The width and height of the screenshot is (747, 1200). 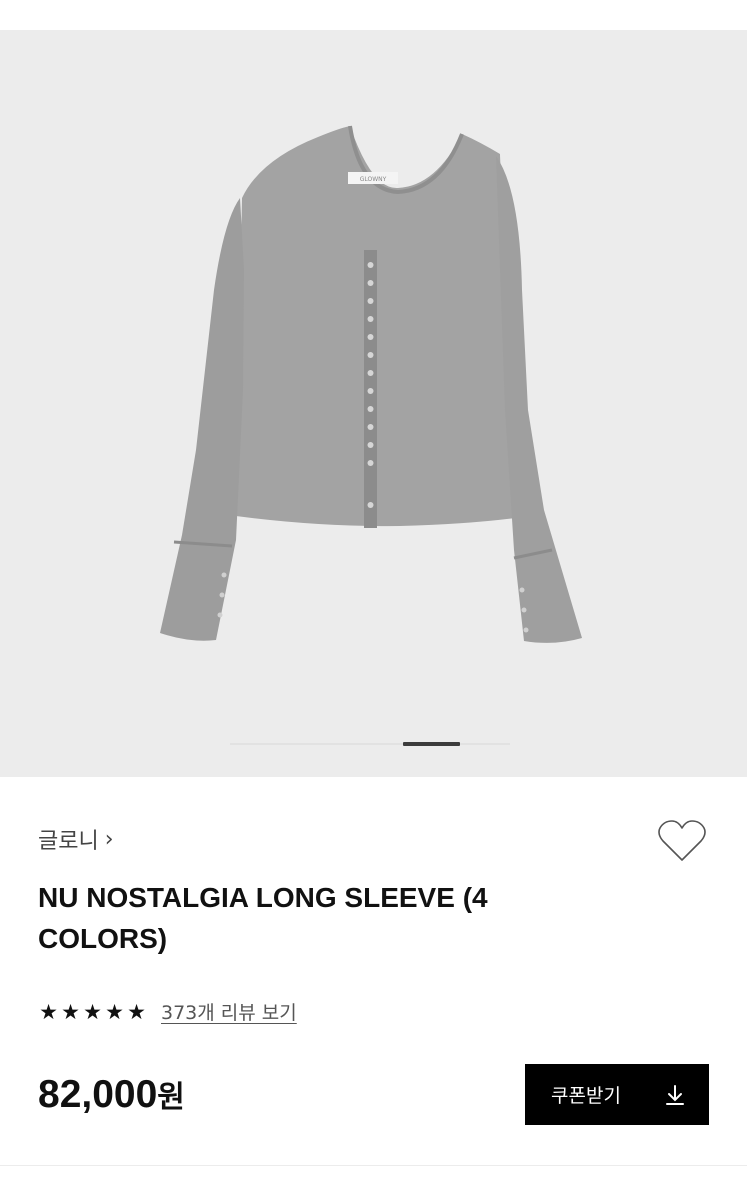 I want to click on brand-link: 글로니 ›, so click(x=76, y=839).